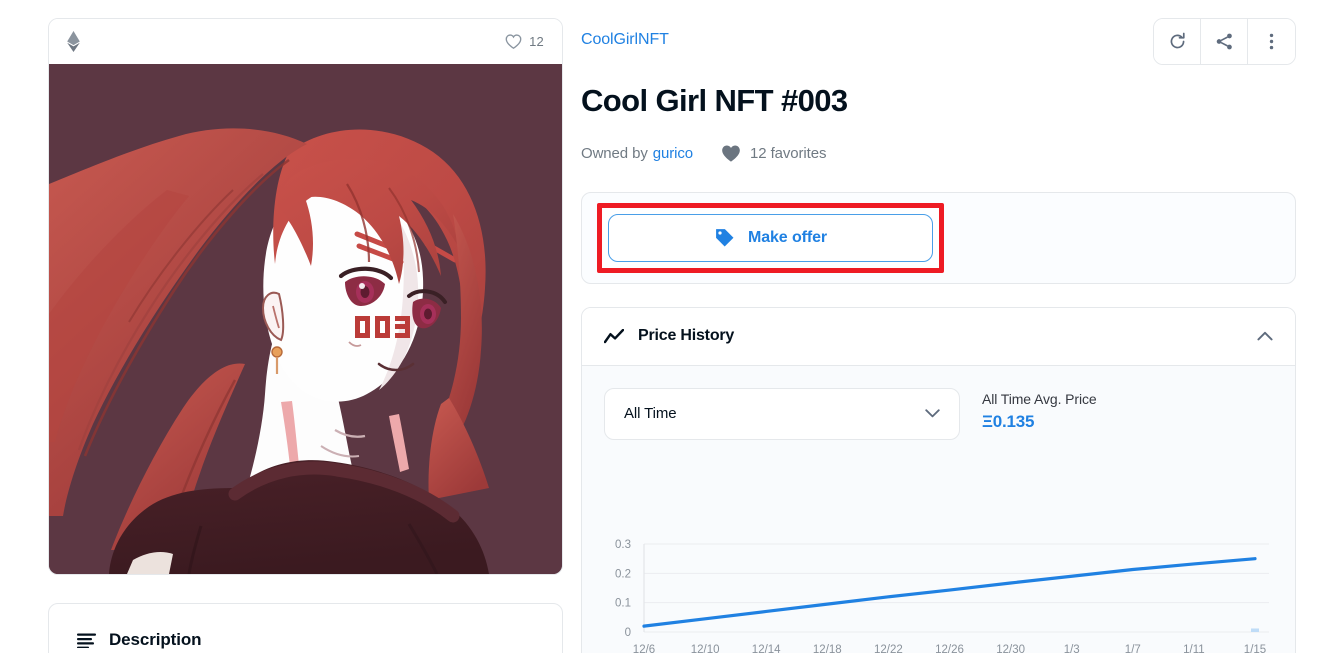 The image size is (1343, 653). What do you see at coordinates (644, 648) in the screenshot?
I see `x-axis-tick-label: 12/6` at bounding box center [644, 648].